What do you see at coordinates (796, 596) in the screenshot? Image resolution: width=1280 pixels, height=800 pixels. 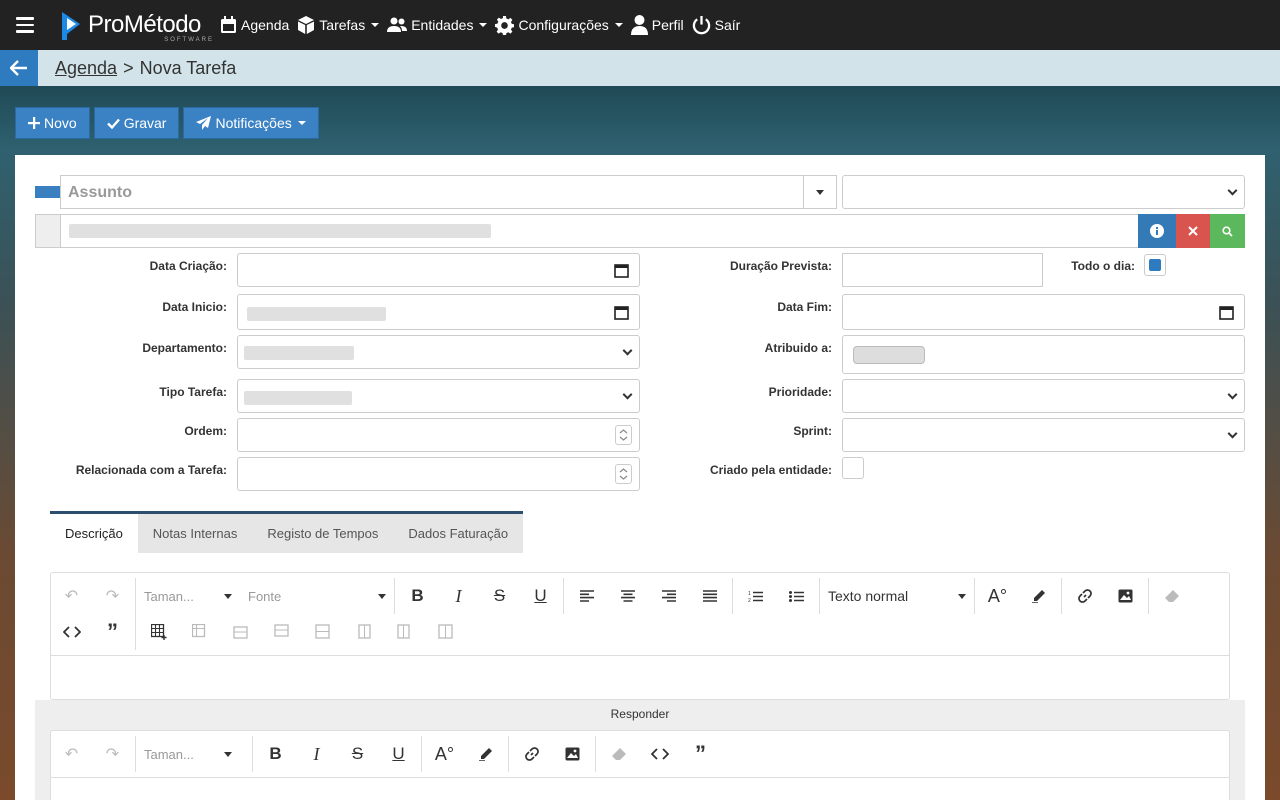 I see `bullet-list-icon` at bounding box center [796, 596].